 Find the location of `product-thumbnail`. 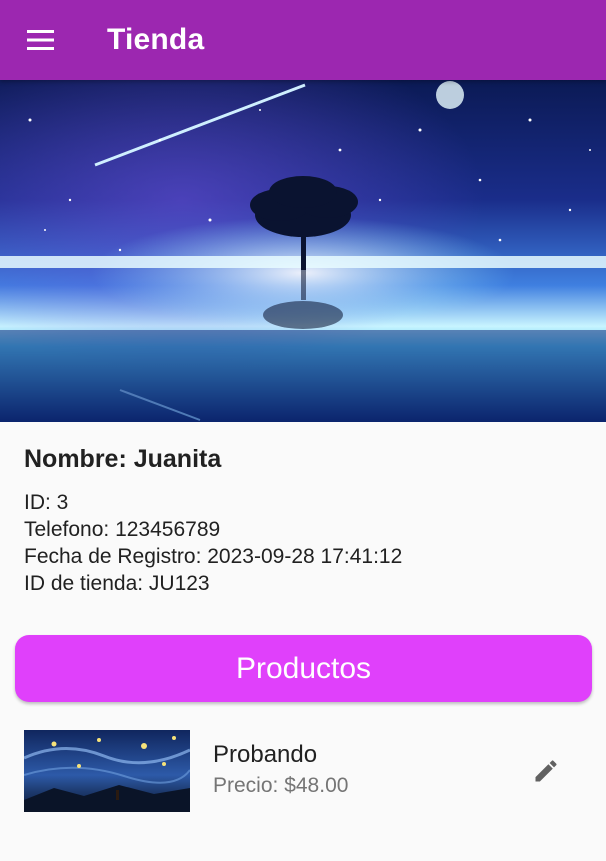

product-thumbnail is located at coordinates (107, 771).